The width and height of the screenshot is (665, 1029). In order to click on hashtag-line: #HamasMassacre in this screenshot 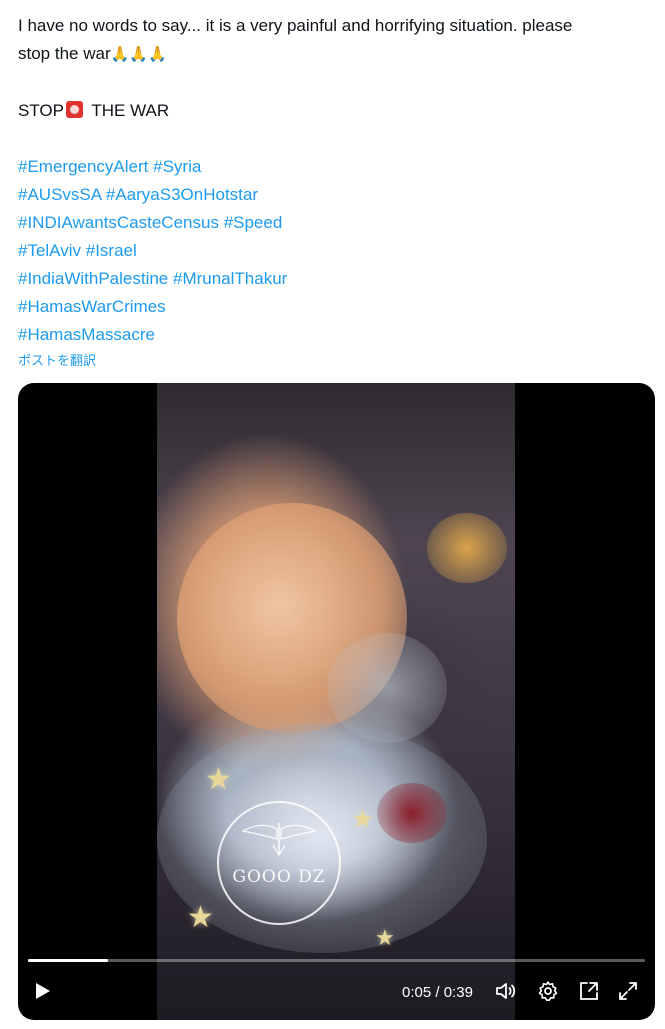, I will do `click(333, 335)`.